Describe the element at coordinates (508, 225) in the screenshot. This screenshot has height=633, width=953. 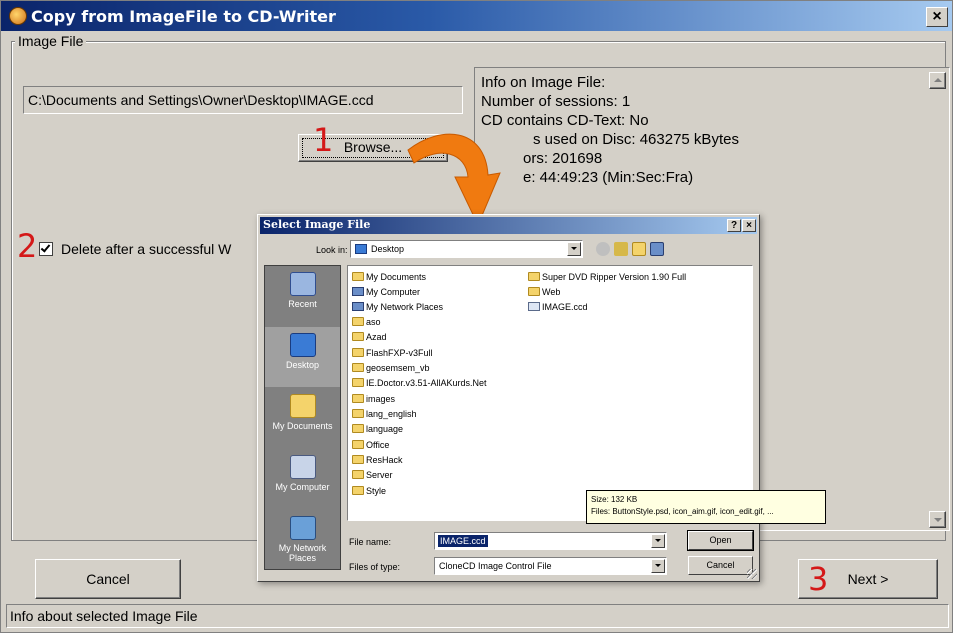
I see `dialog-title-bar: Select Image File ? ×` at that location.